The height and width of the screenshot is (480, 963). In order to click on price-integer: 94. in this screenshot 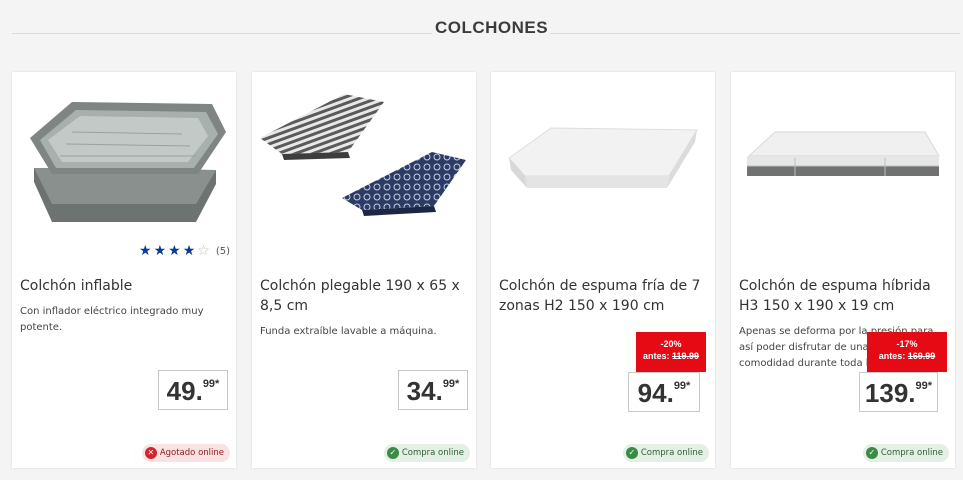, I will do `click(655, 393)`.